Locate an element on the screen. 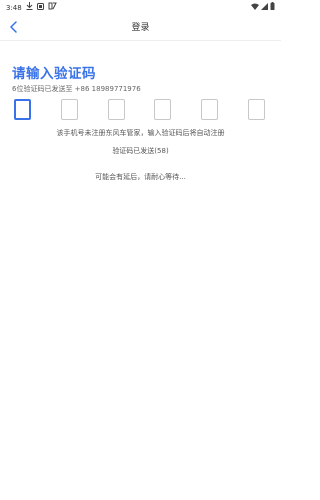 This screenshot has height=500, width=320. code-sent-to-text: 6位验证码已发送至 +86 18989771976 is located at coordinates (76, 89).